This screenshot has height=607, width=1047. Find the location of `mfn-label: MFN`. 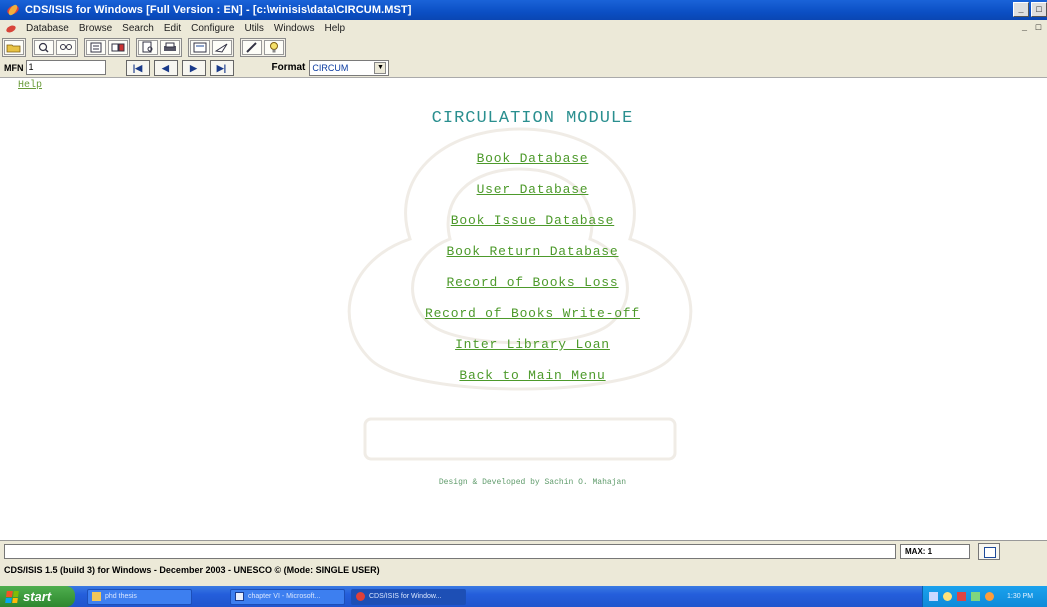

mfn-label: MFN is located at coordinates (14, 67).